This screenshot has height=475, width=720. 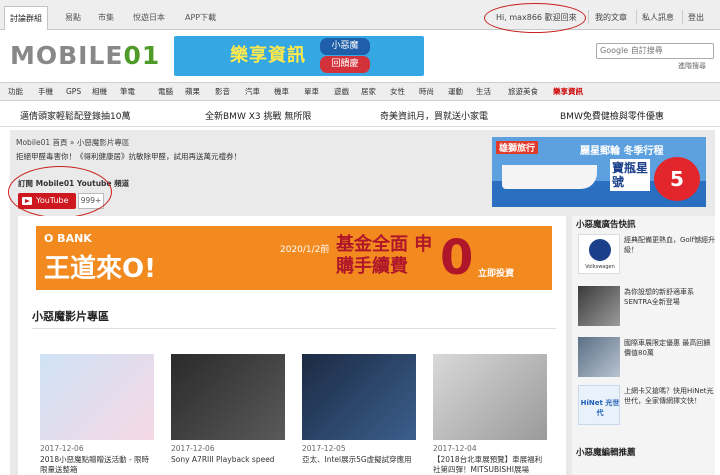 What do you see at coordinates (426, 92) in the screenshot?
I see `nav-item: 時尚` at bounding box center [426, 92].